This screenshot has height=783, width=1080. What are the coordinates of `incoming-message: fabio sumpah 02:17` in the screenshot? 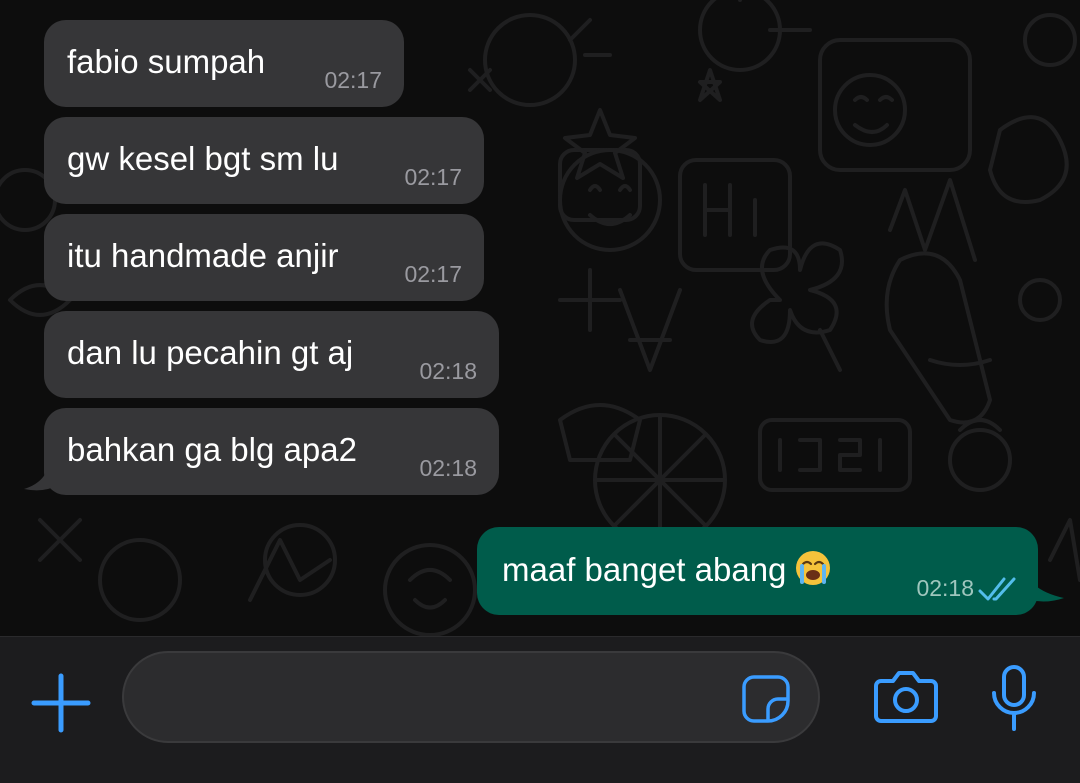 It's located at (224, 63).